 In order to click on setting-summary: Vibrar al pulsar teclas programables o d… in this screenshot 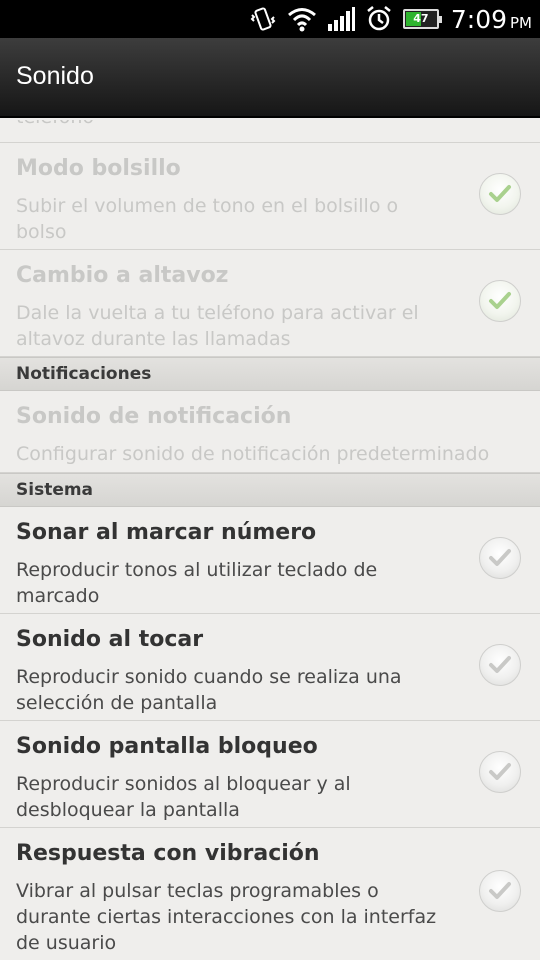, I will do `click(226, 917)`.